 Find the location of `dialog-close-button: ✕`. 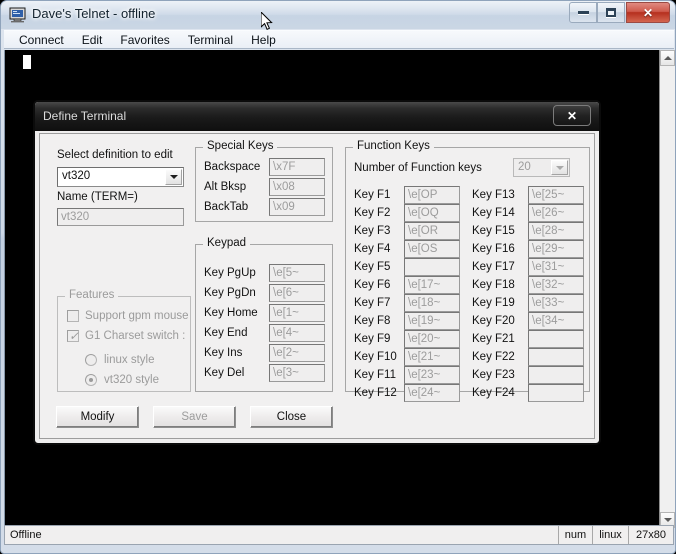

dialog-close-button: ✕ is located at coordinates (572, 115).